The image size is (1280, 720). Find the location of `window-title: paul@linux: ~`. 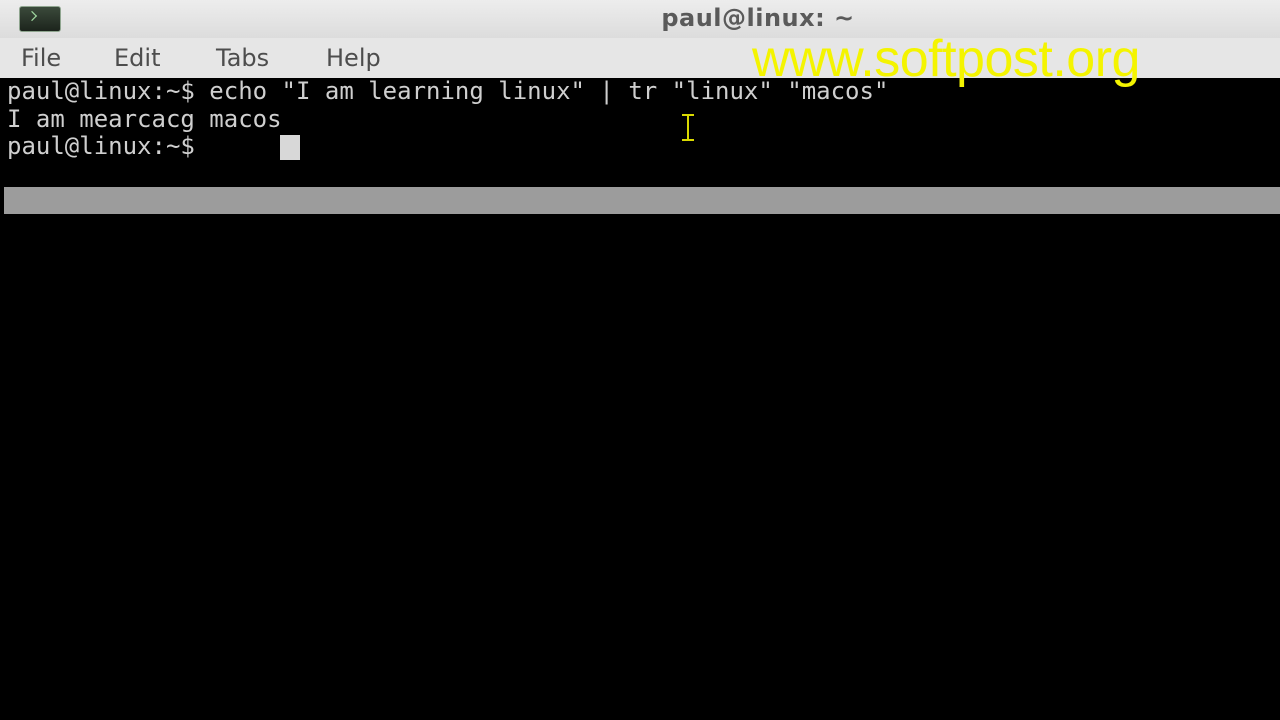

window-title: paul@linux: ~ is located at coordinates (758, 18).